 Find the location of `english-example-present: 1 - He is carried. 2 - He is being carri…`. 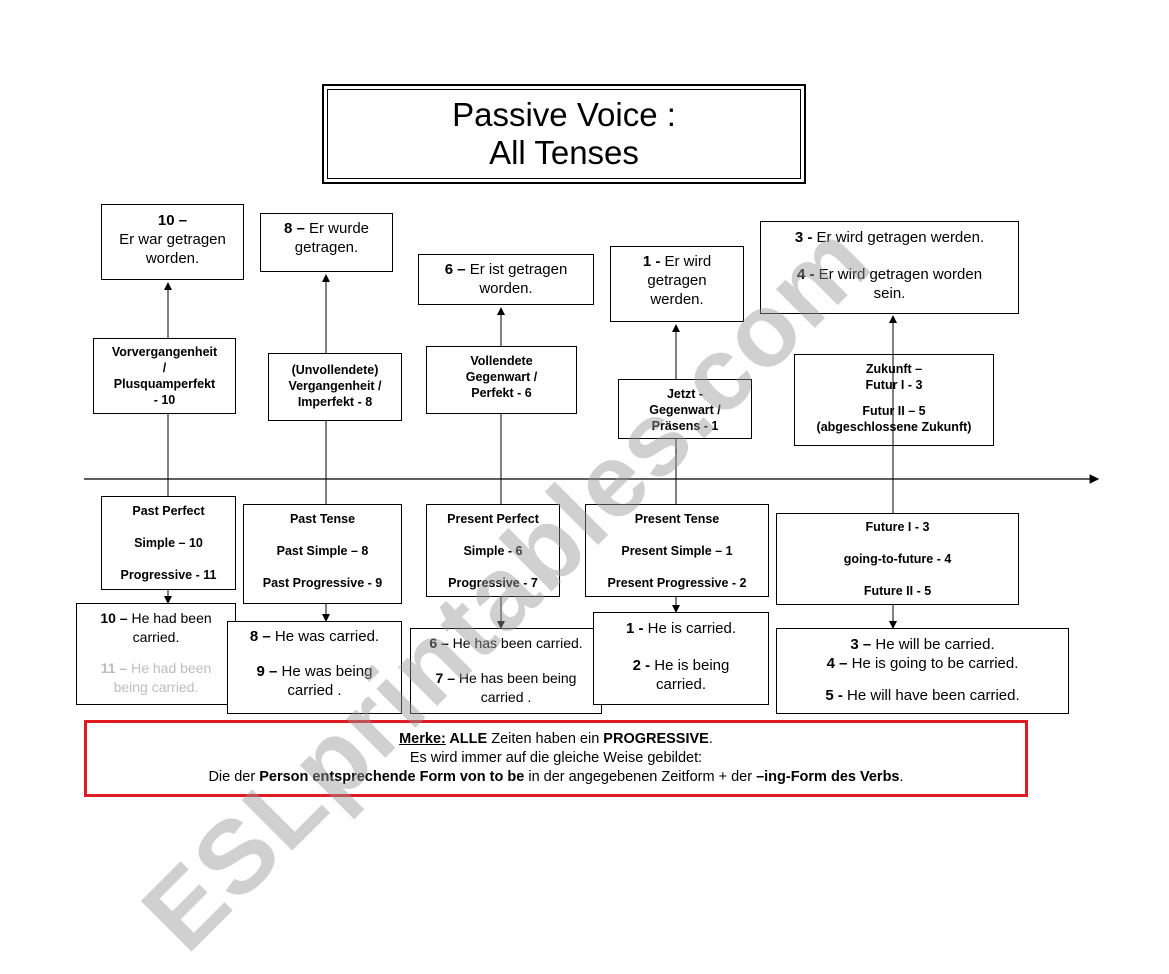

english-example-present: 1 - He is carried. 2 - He is being carri… is located at coordinates (681, 658).